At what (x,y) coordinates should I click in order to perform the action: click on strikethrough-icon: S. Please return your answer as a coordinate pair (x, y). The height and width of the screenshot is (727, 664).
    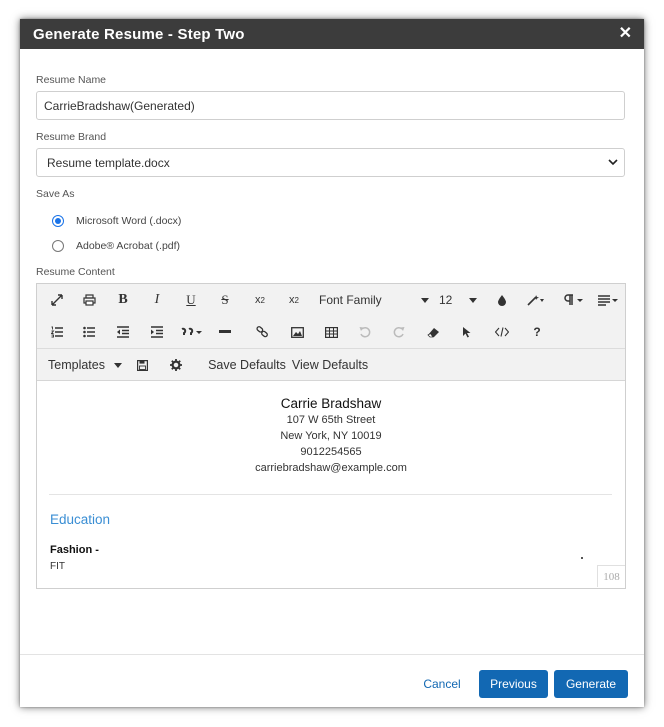
    Looking at the image, I should click on (225, 300).